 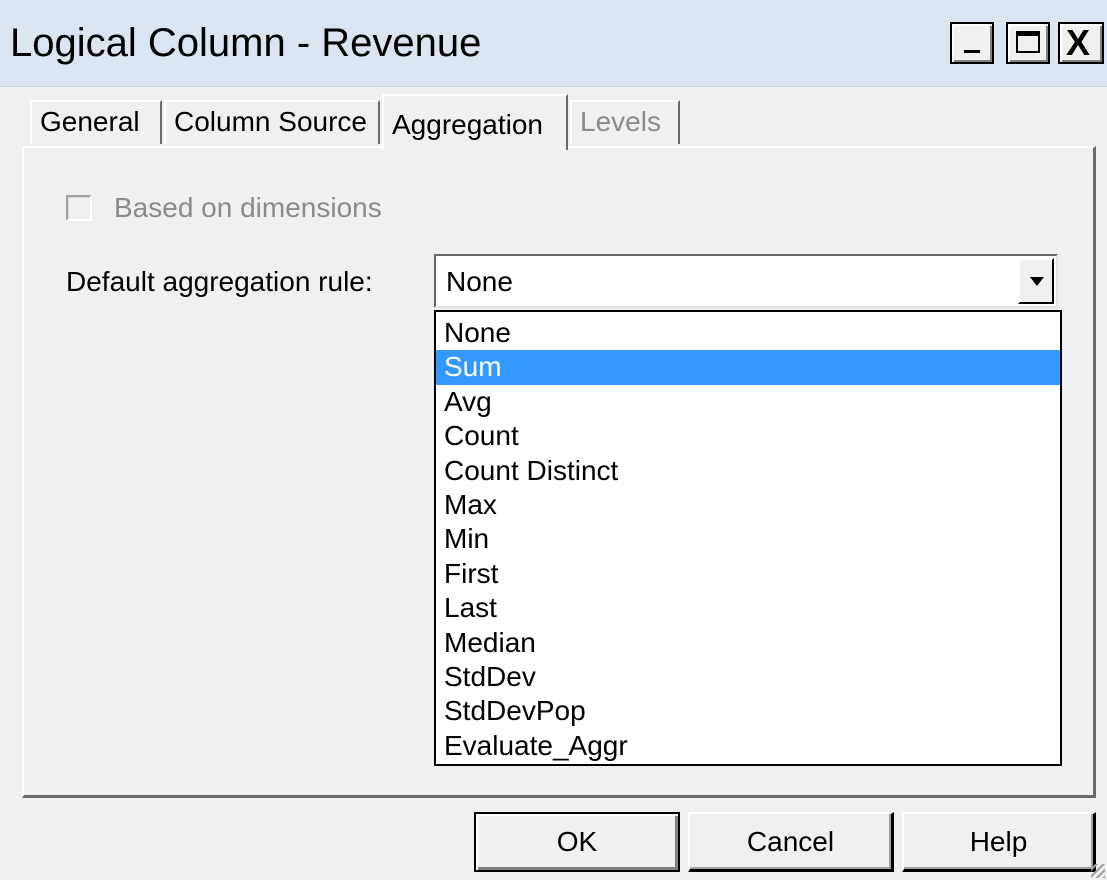 What do you see at coordinates (475, 122) in the screenshot?
I see `tab-aggregation: Aggregation` at bounding box center [475, 122].